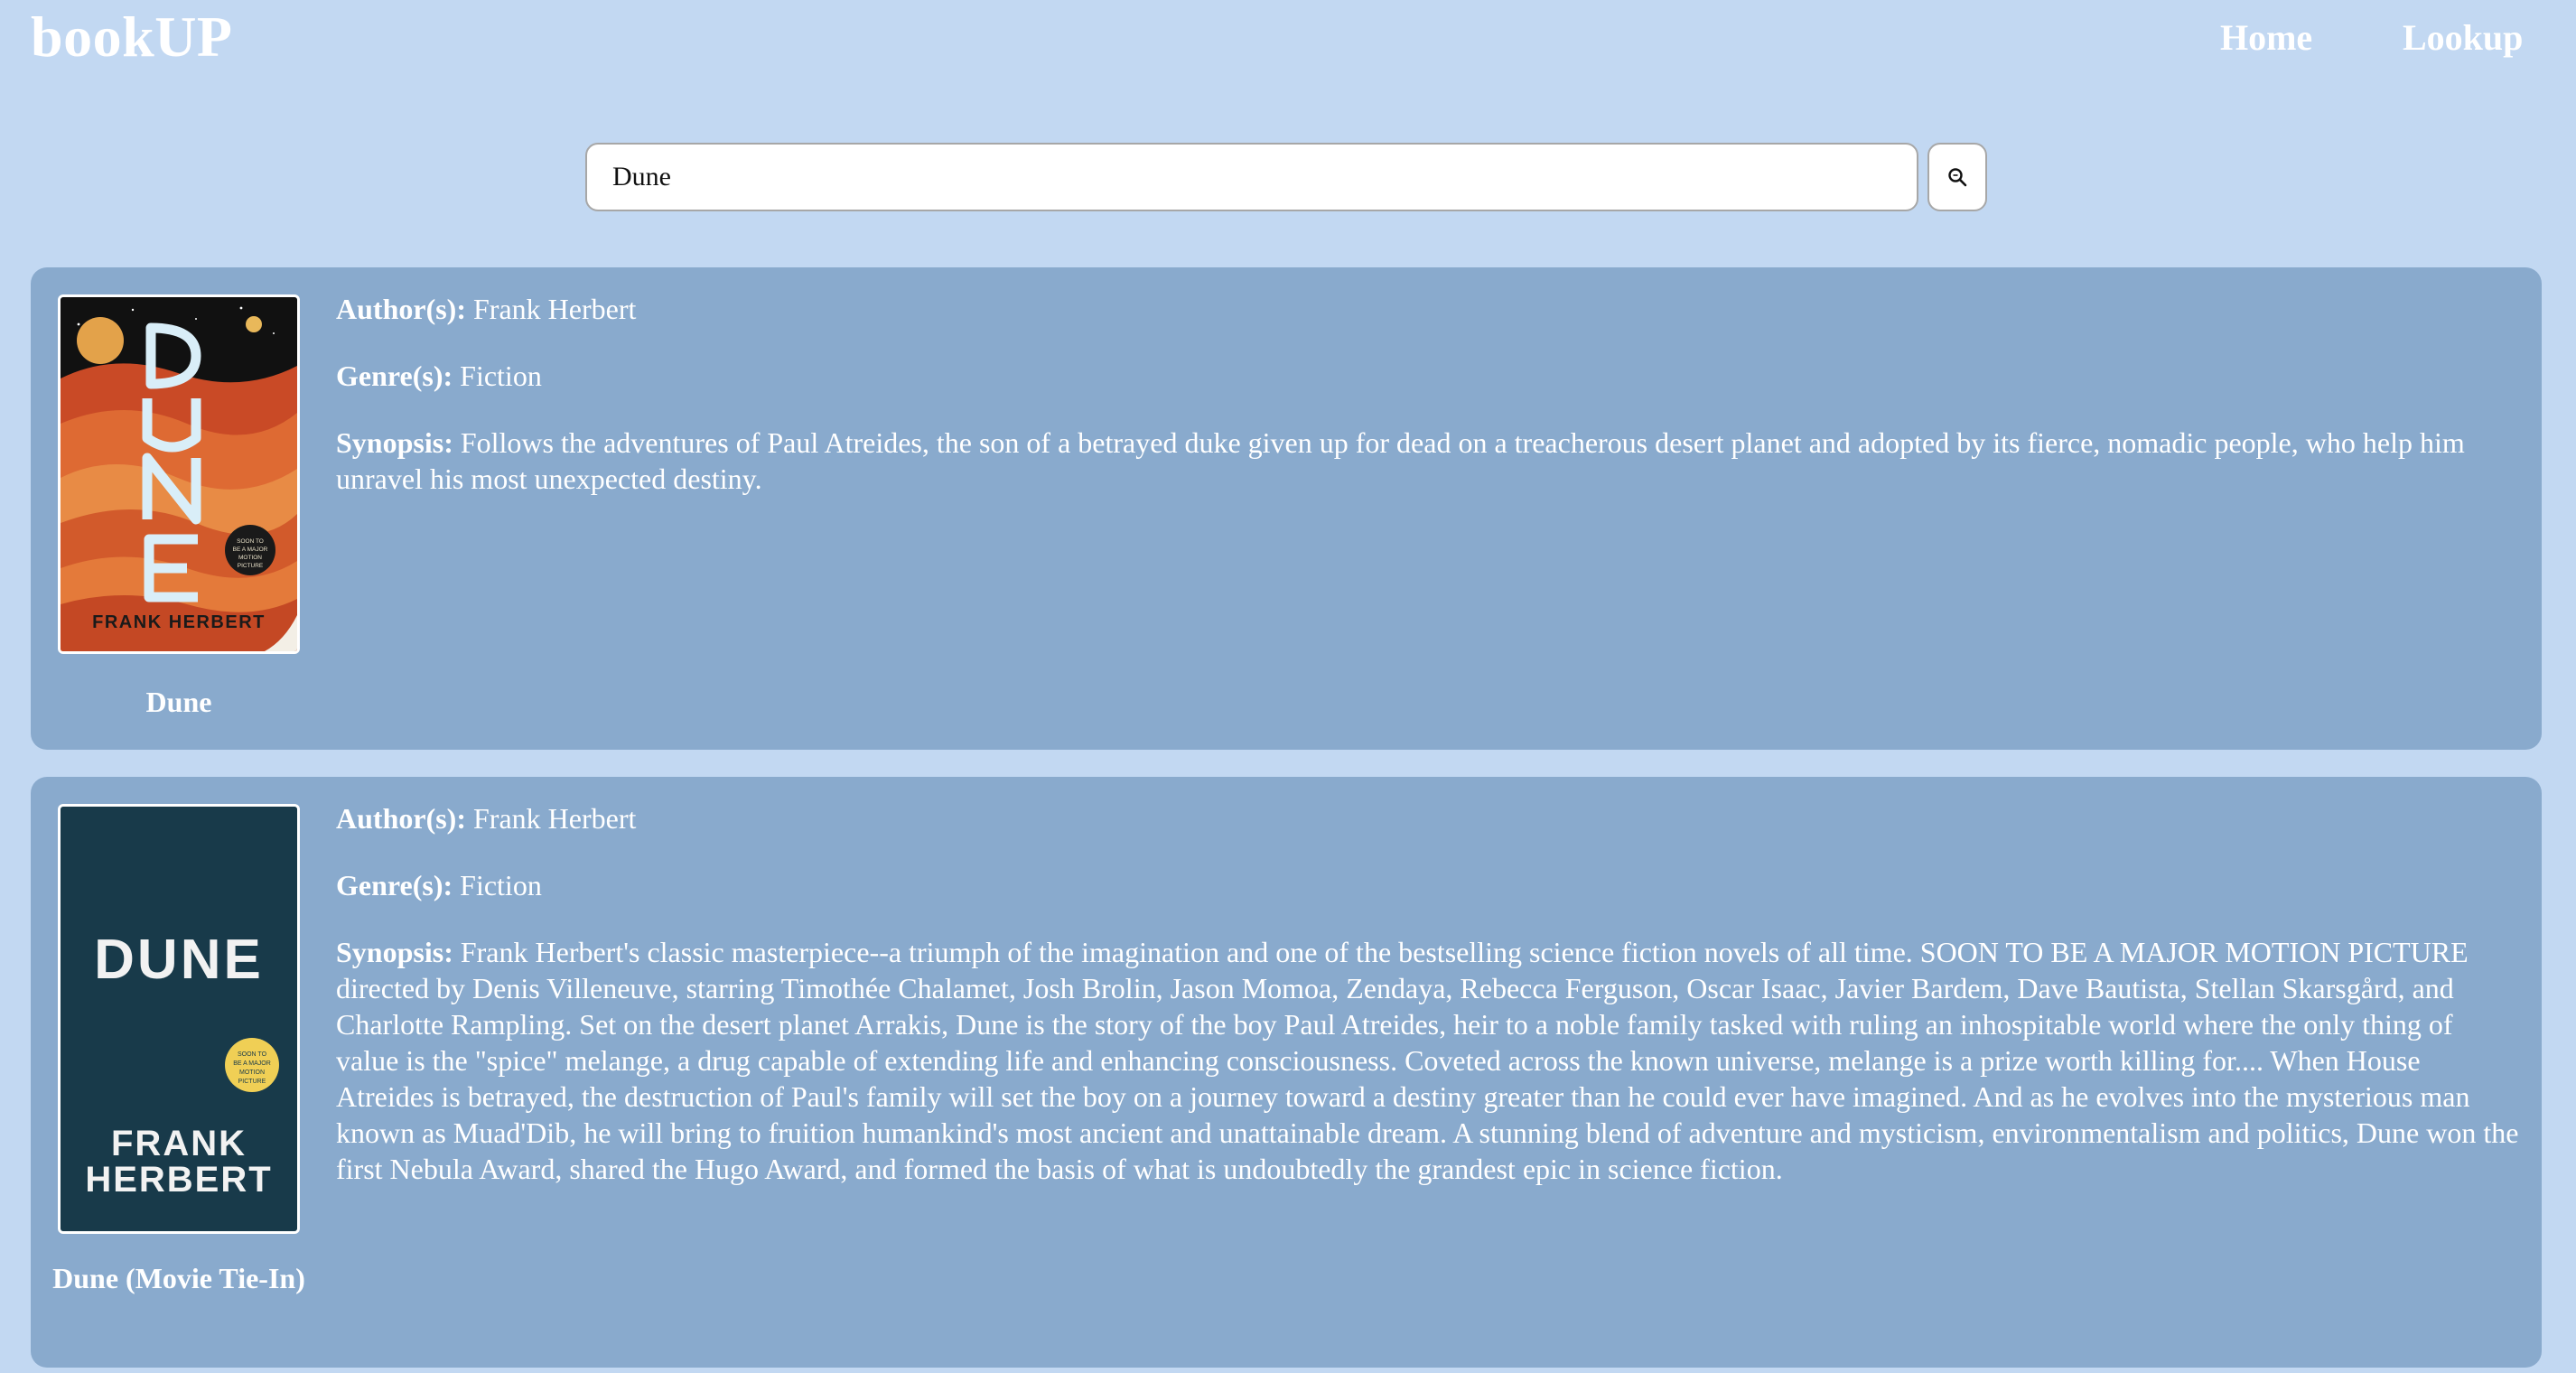  I want to click on svg-text: HERBERT, so click(178, 1180).